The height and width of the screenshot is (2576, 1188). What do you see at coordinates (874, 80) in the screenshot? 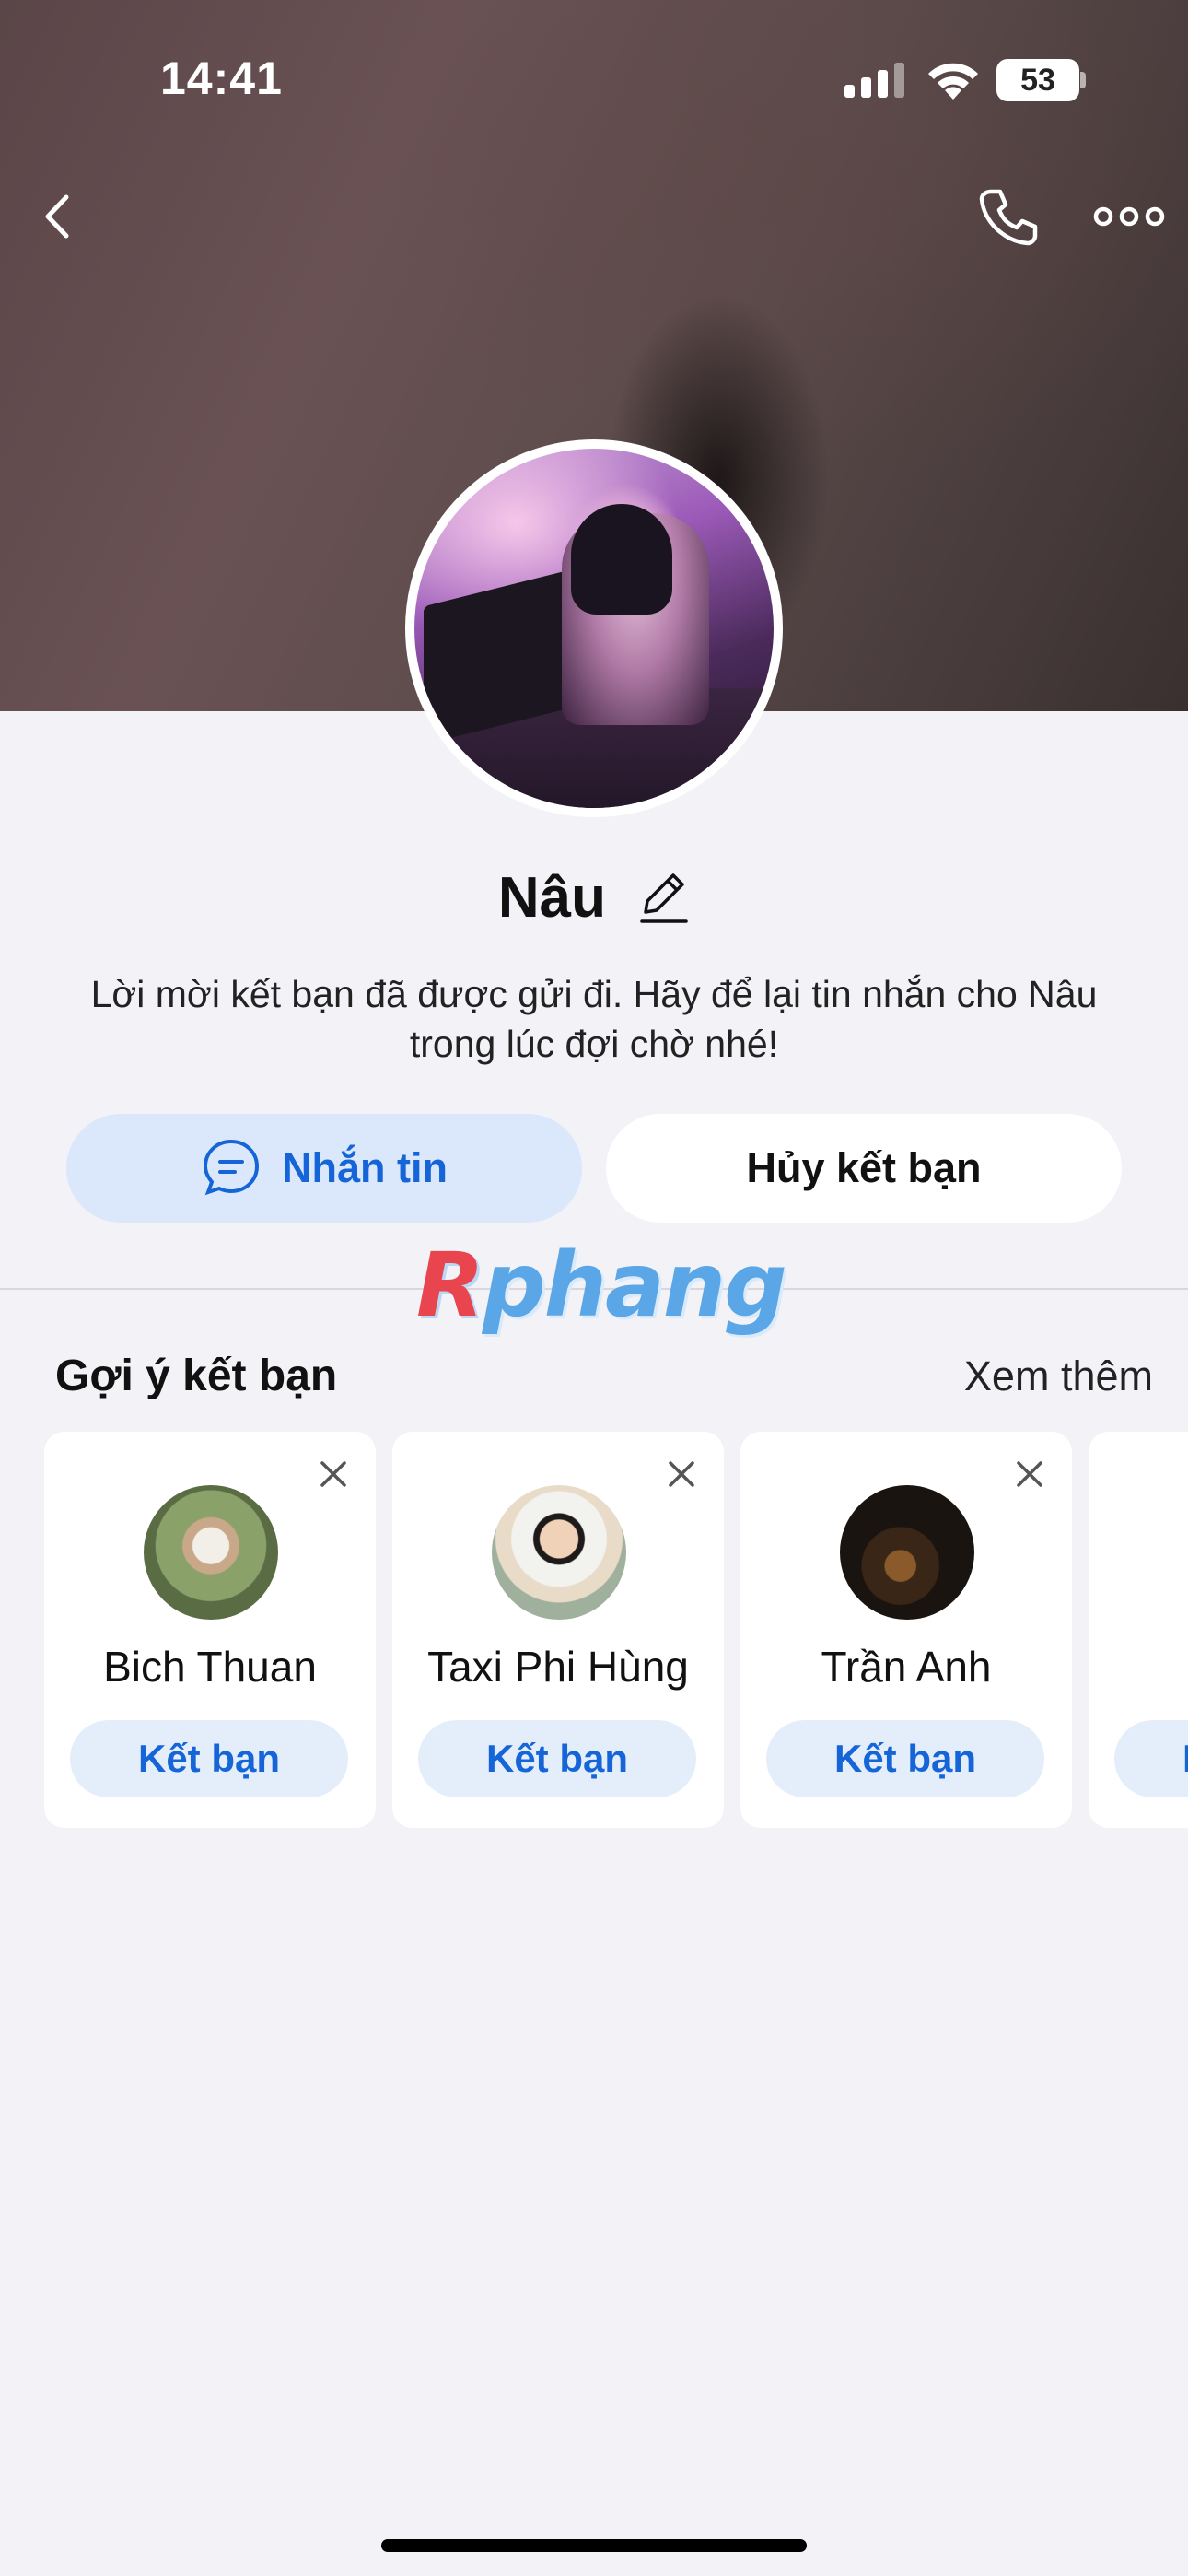
I see `cellular-signal-icon` at bounding box center [874, 80].